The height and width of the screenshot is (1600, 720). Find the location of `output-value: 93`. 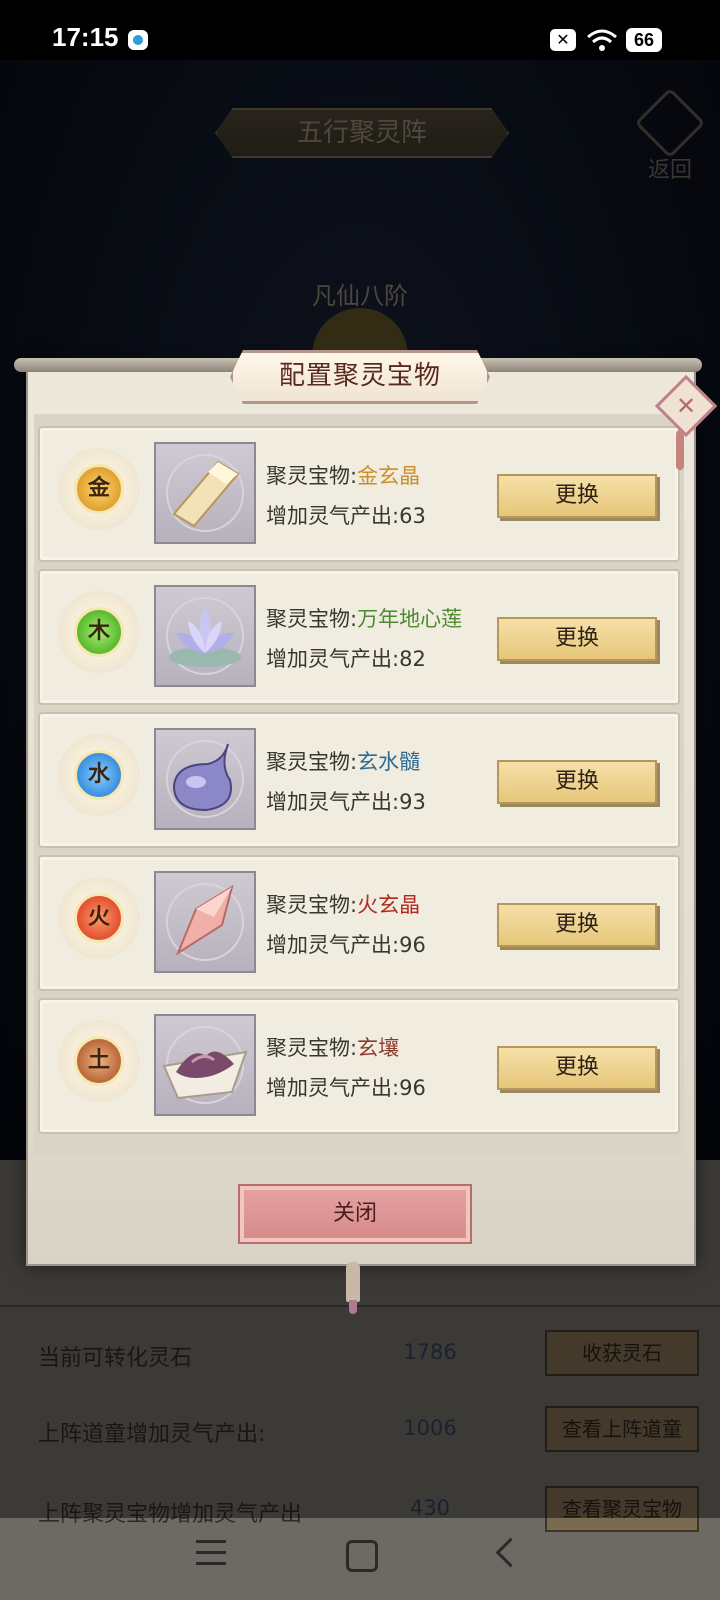

output-value: 93 is located at coordinates (412, 802).